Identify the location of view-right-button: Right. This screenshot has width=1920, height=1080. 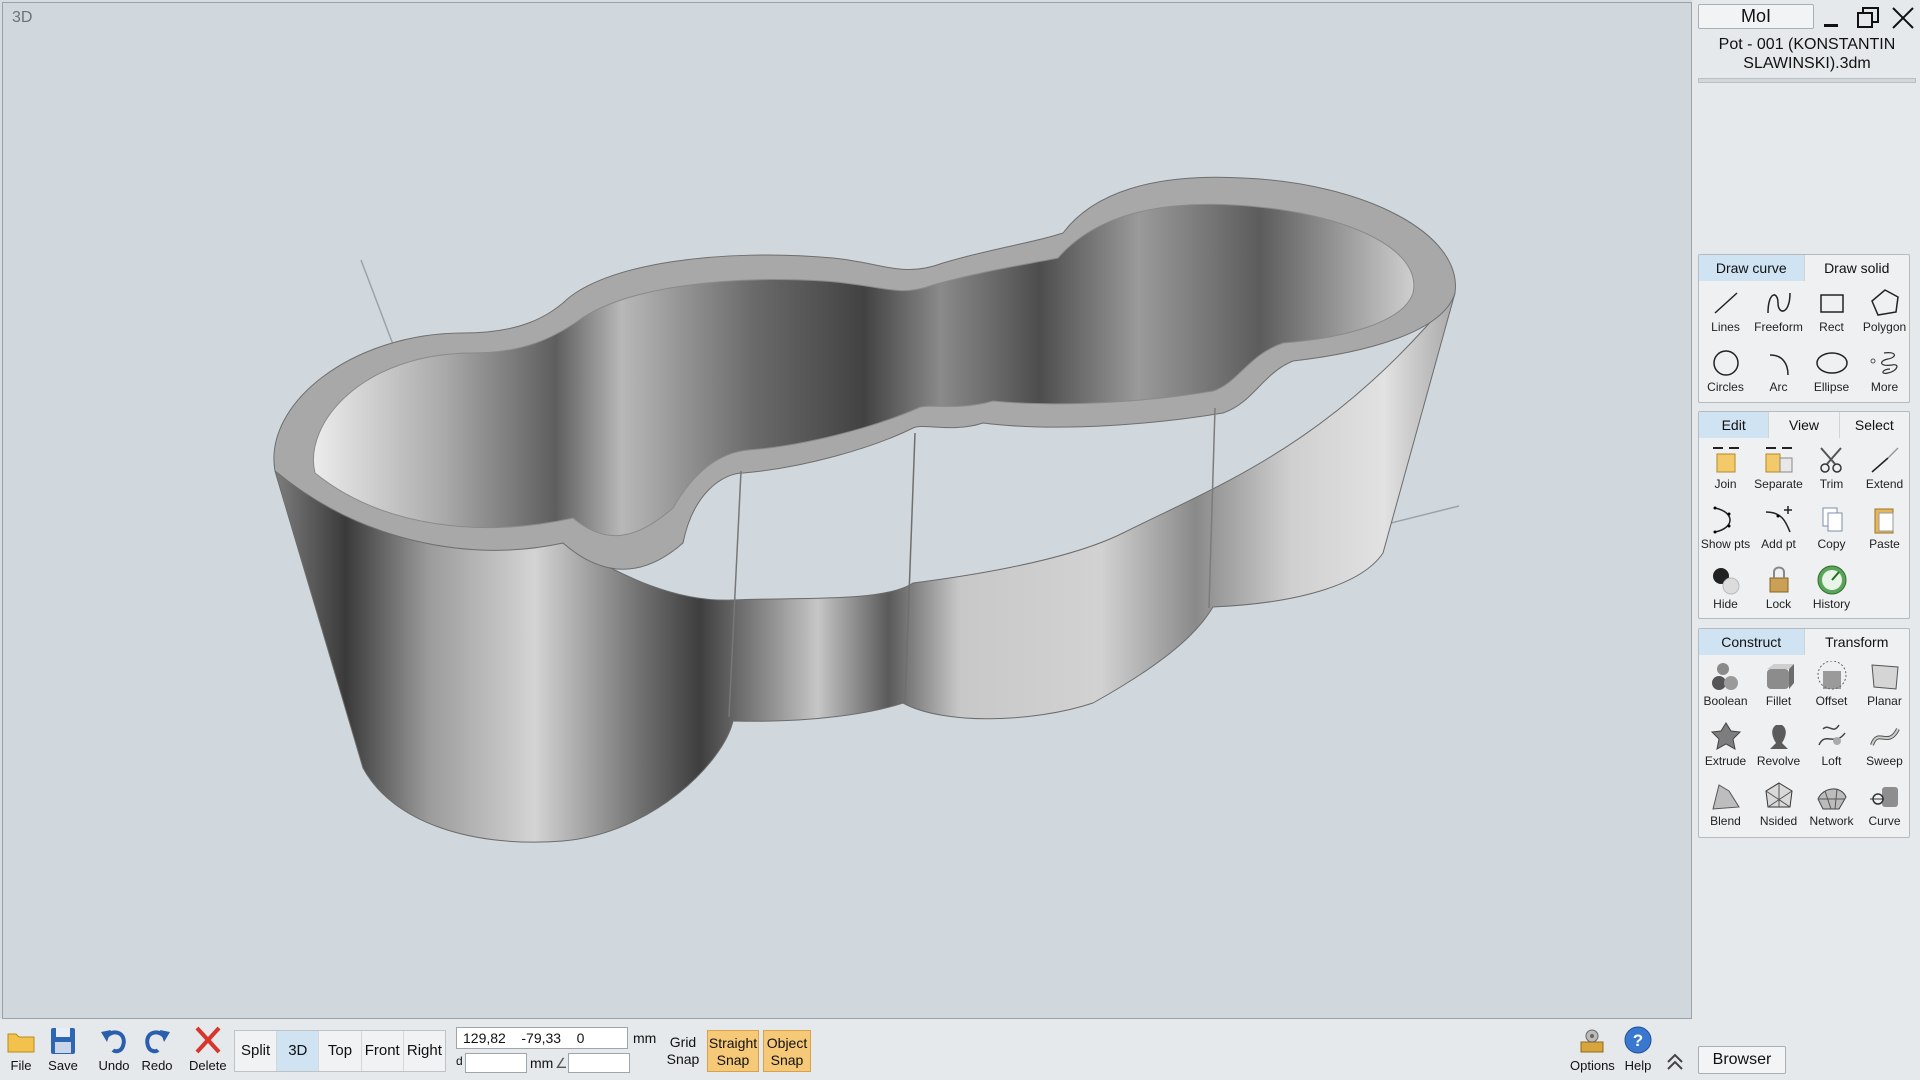
(424, 1051).